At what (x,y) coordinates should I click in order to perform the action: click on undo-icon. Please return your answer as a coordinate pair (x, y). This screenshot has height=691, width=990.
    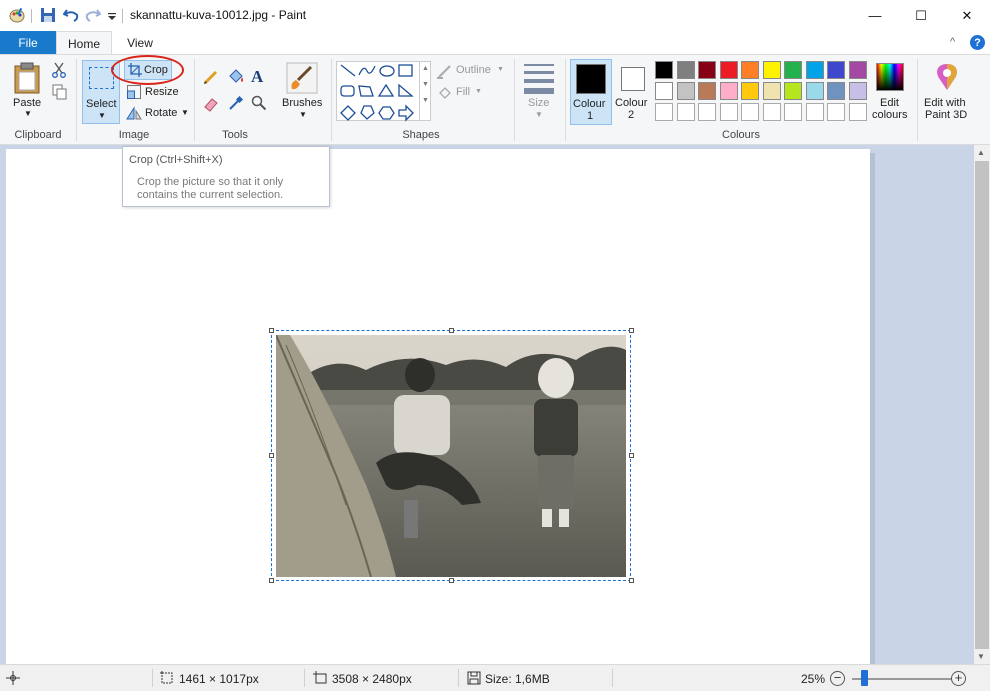
    Looking at the image, I should click on (70, 15).